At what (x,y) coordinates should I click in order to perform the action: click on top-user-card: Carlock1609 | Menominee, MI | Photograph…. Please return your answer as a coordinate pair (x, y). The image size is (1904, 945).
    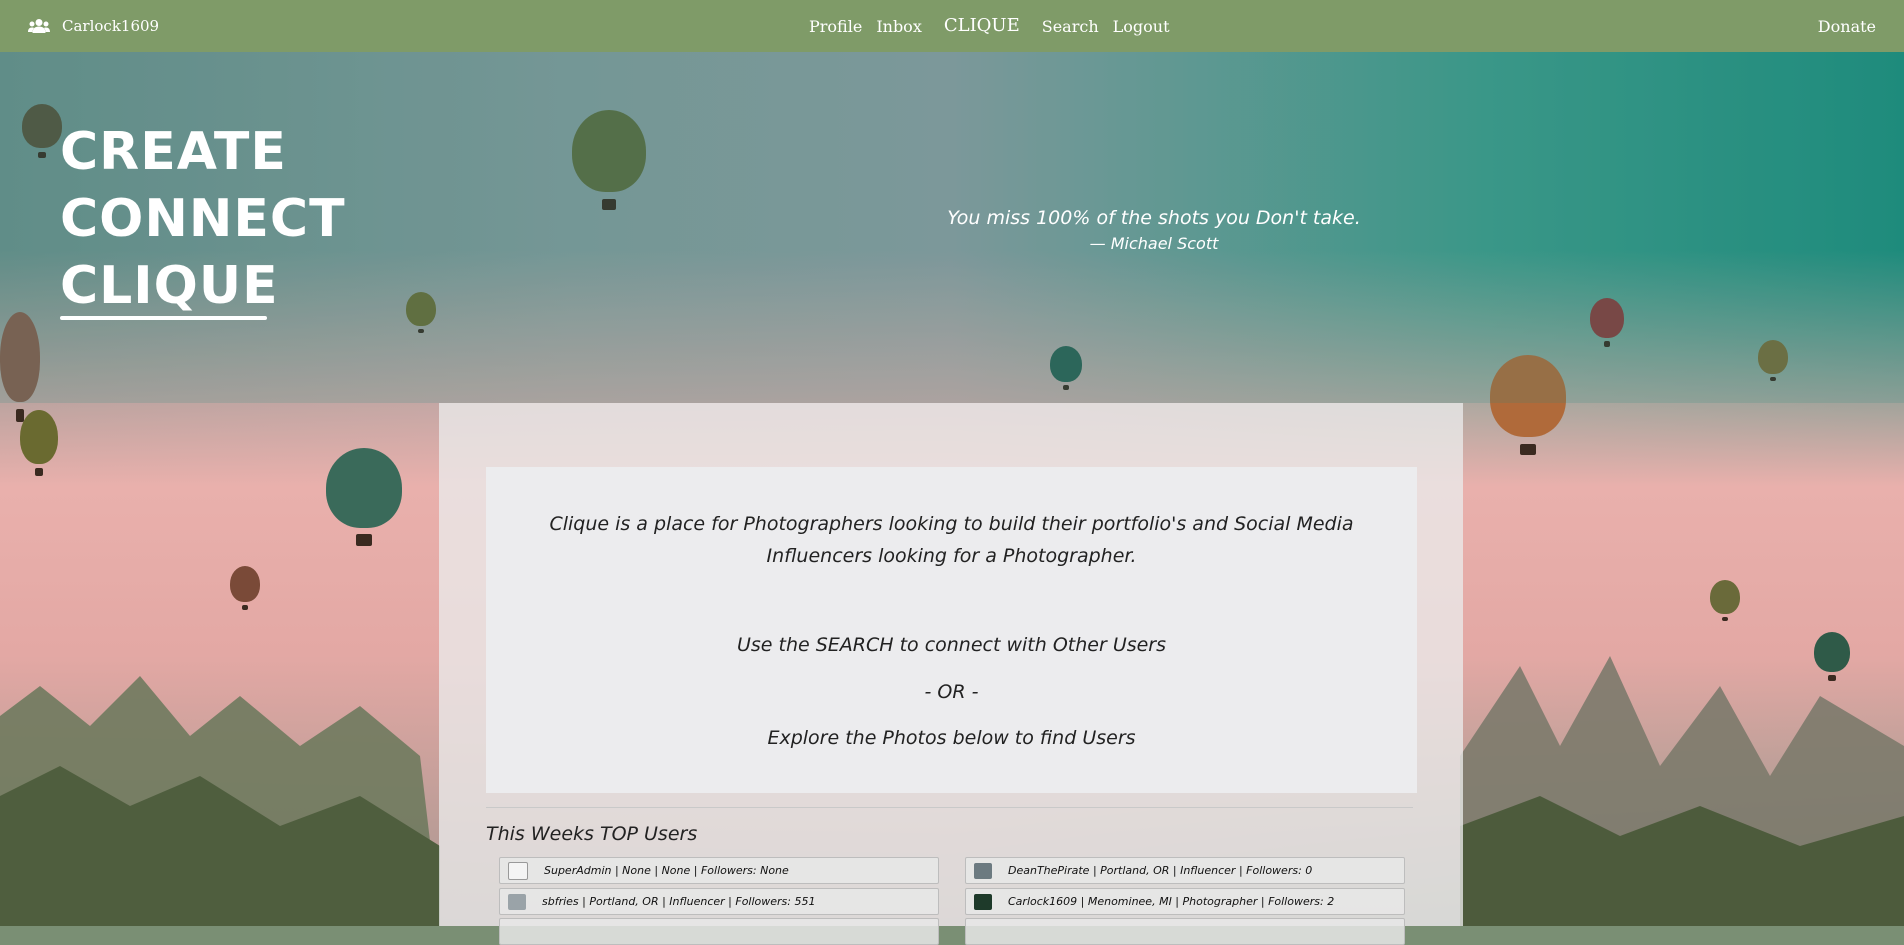
    Looking at the image, I should click on (1185, 901).